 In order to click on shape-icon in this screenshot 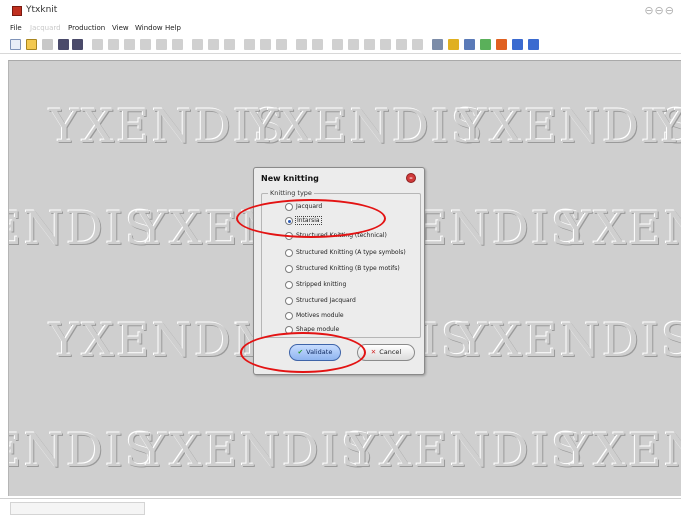, I will do `click(281, 44)`.